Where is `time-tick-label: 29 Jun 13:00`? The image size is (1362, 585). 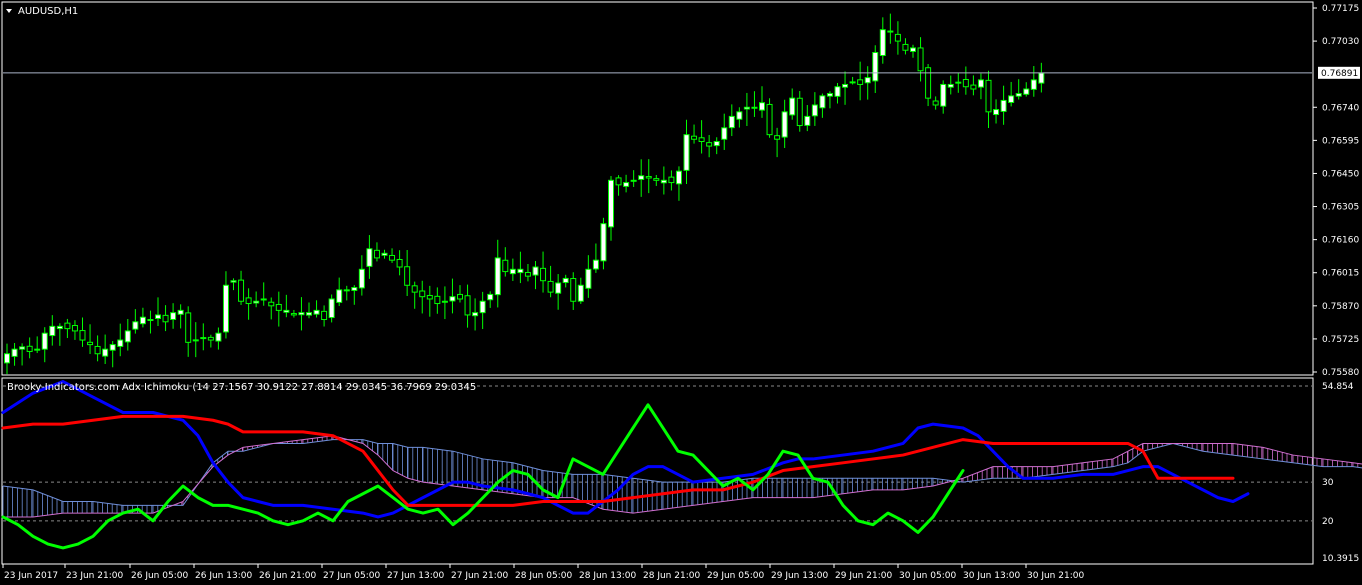
time-tick-label: 29 Jun 13:00 is located at coordinates (799, 576).